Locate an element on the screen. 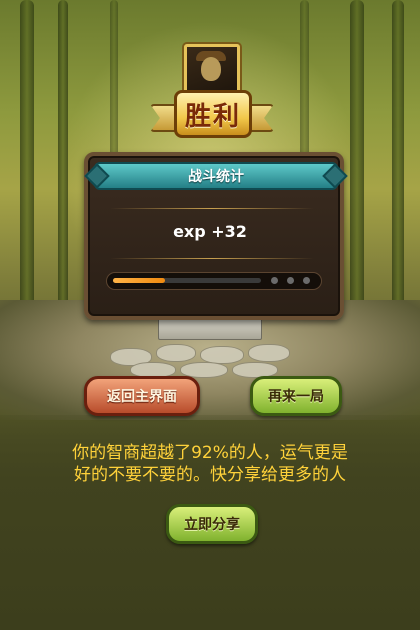 The width and height of the screenshot is (420, 630). banner-plaque: 胜利 is located at coordinates (213, 114).